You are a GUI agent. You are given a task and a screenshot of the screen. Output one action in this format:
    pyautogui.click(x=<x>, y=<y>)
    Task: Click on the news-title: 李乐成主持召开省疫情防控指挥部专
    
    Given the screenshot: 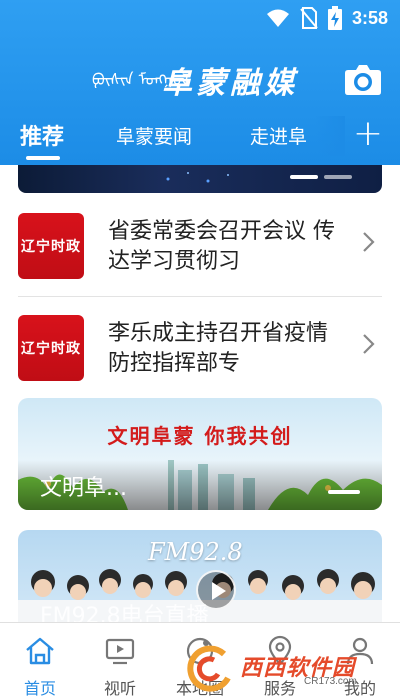 What is the action you would take?
    pyautogui.click(x=218, y=348)
    